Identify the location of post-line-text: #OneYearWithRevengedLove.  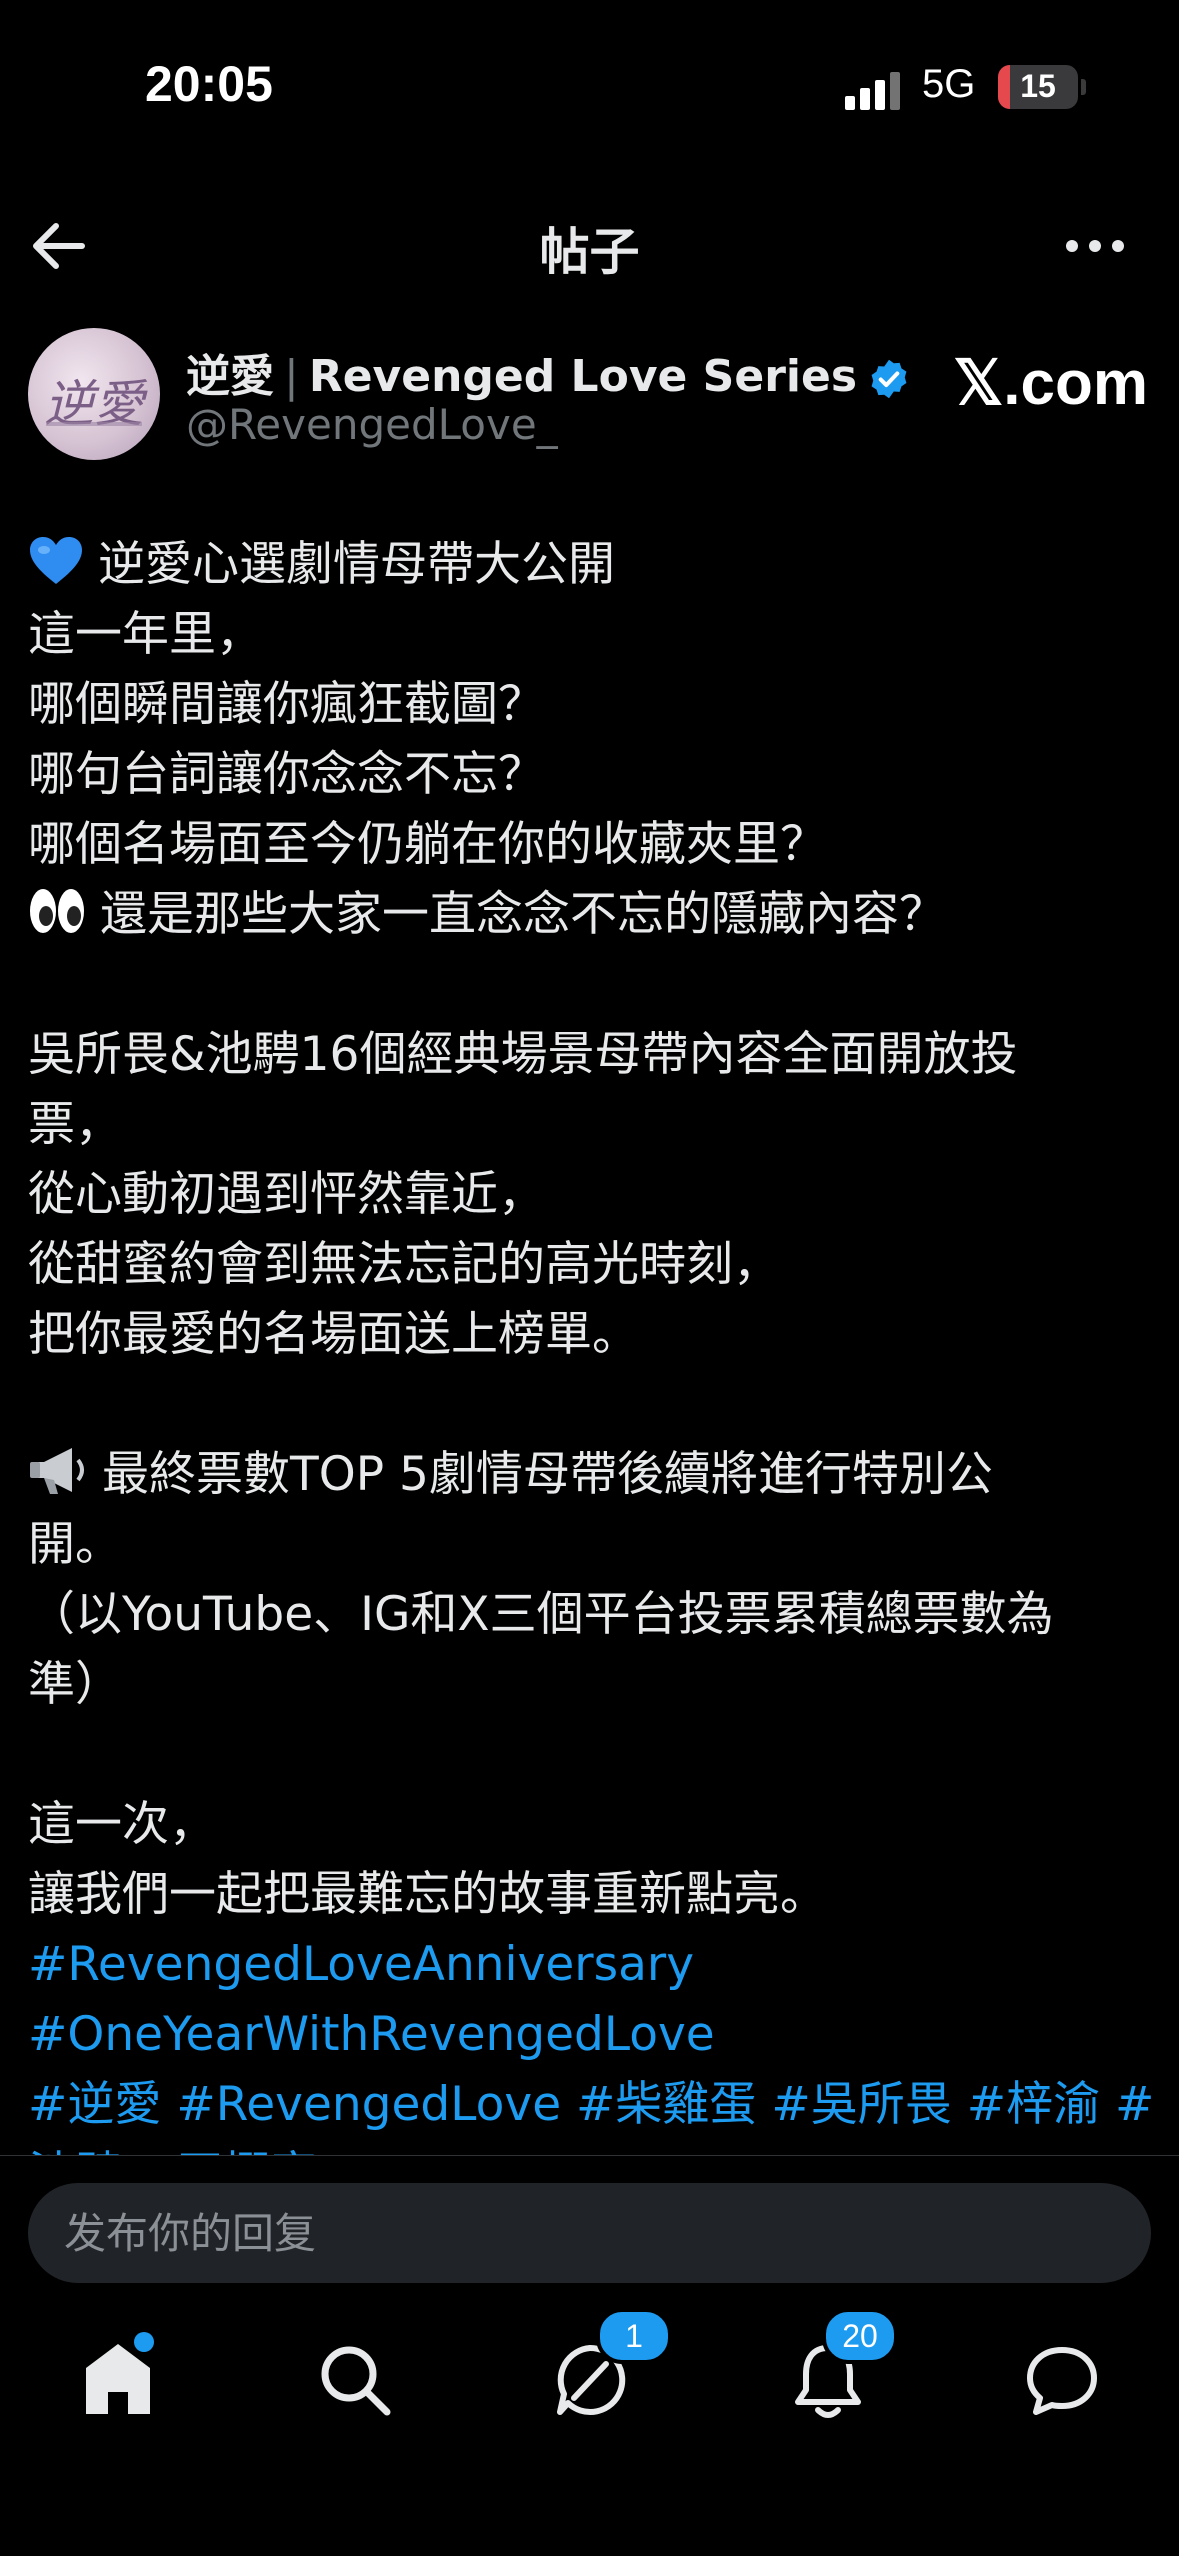
(371, 2034).